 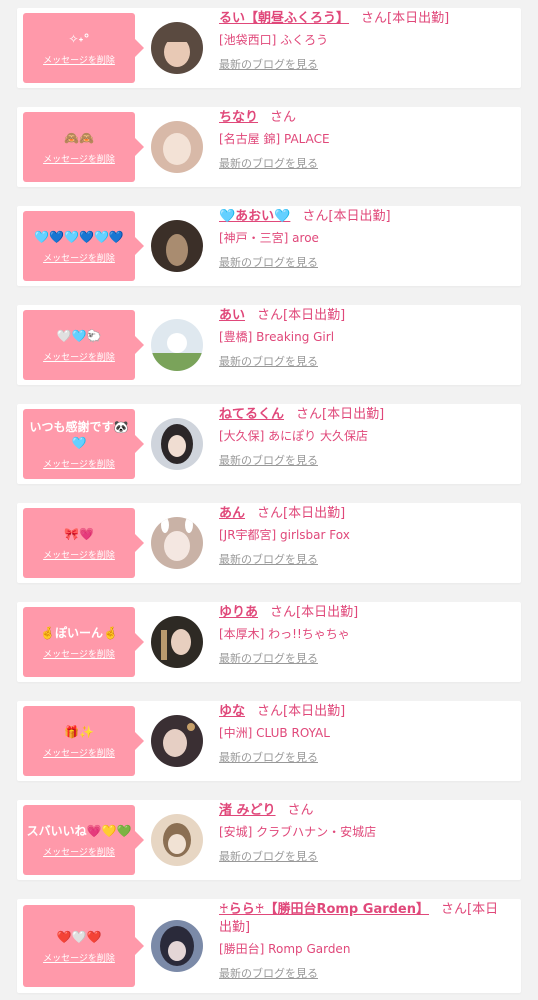 What do you see at coordinates (83, 345) in the screenshot?
I see `message-bubble: 🤍🩵🐑 メッセージを削除` at bounding box center [83, 345].